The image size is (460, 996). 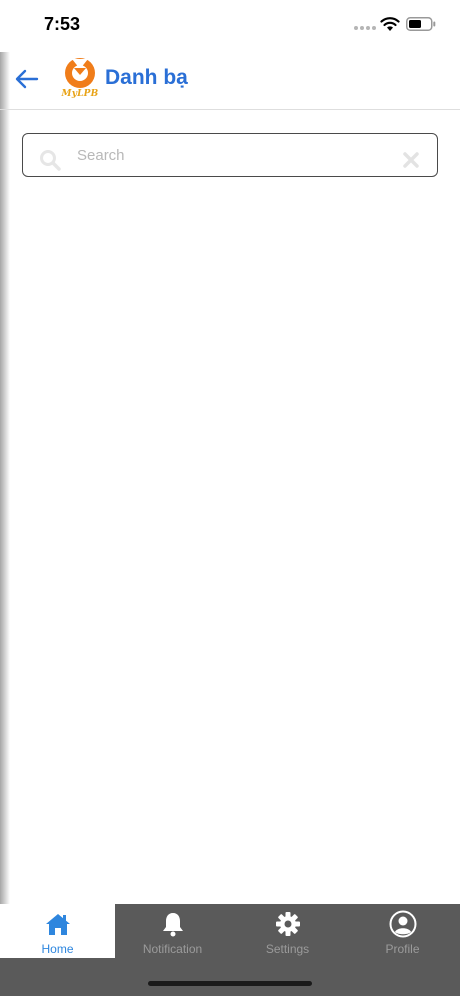 I want to click on header: MyLPB Danh bạ, so click(x=230, y=81).